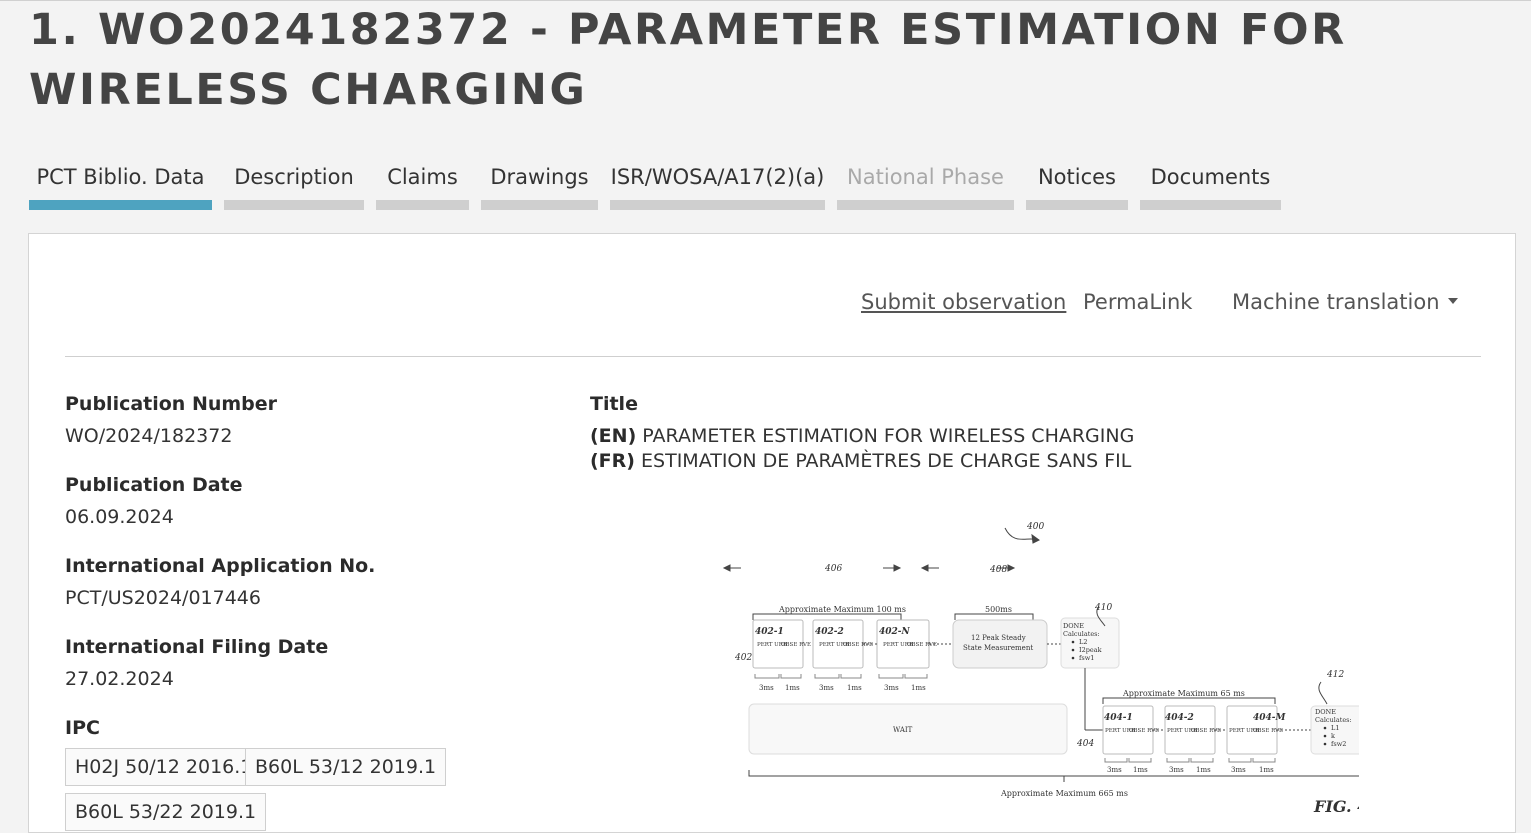 The height and width of the screenshot is (833, 1531). I want to click on ipc-code: B60L 53/12 2019.1, so click(346, 767).